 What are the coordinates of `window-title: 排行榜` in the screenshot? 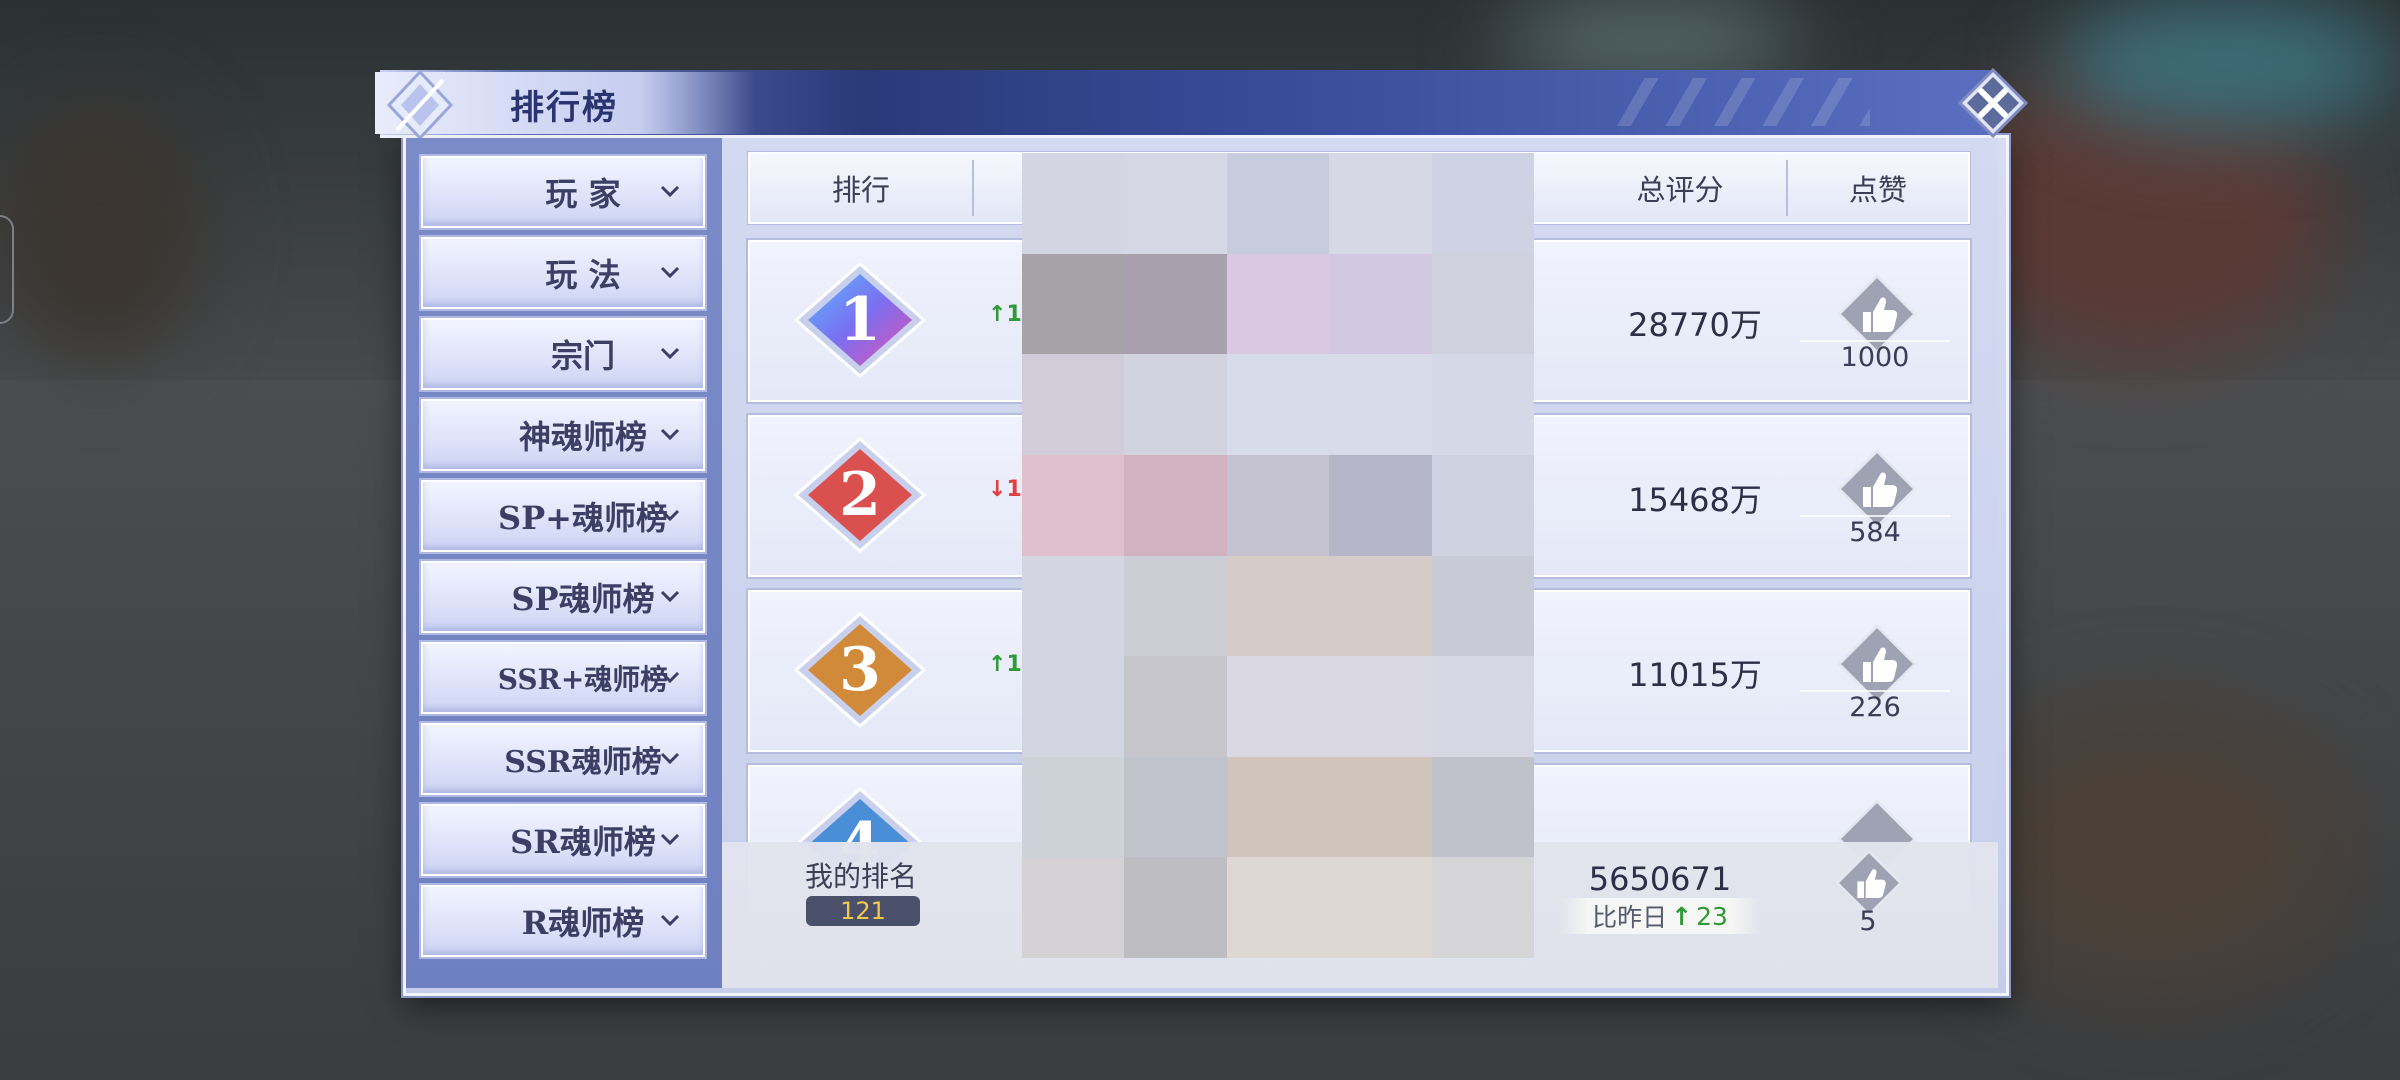 It's located at (564, 108).